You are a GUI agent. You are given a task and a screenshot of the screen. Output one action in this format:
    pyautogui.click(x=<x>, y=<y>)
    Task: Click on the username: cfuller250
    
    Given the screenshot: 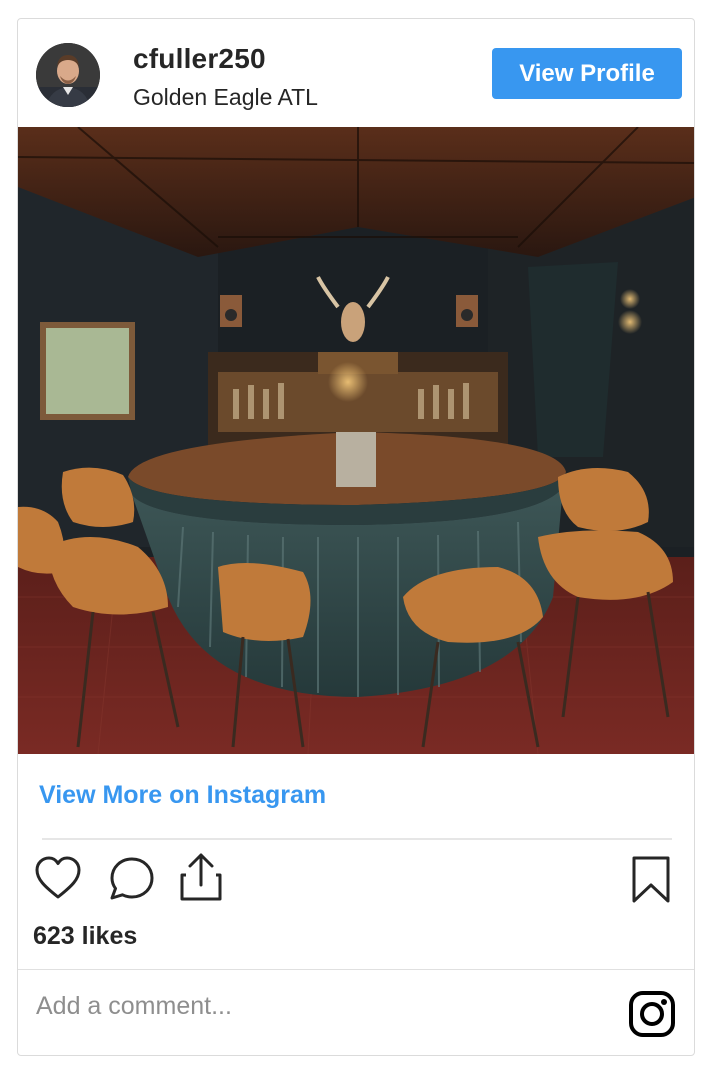 What is the action you would take?
    pyautogui.click(x=199, y=59)
    